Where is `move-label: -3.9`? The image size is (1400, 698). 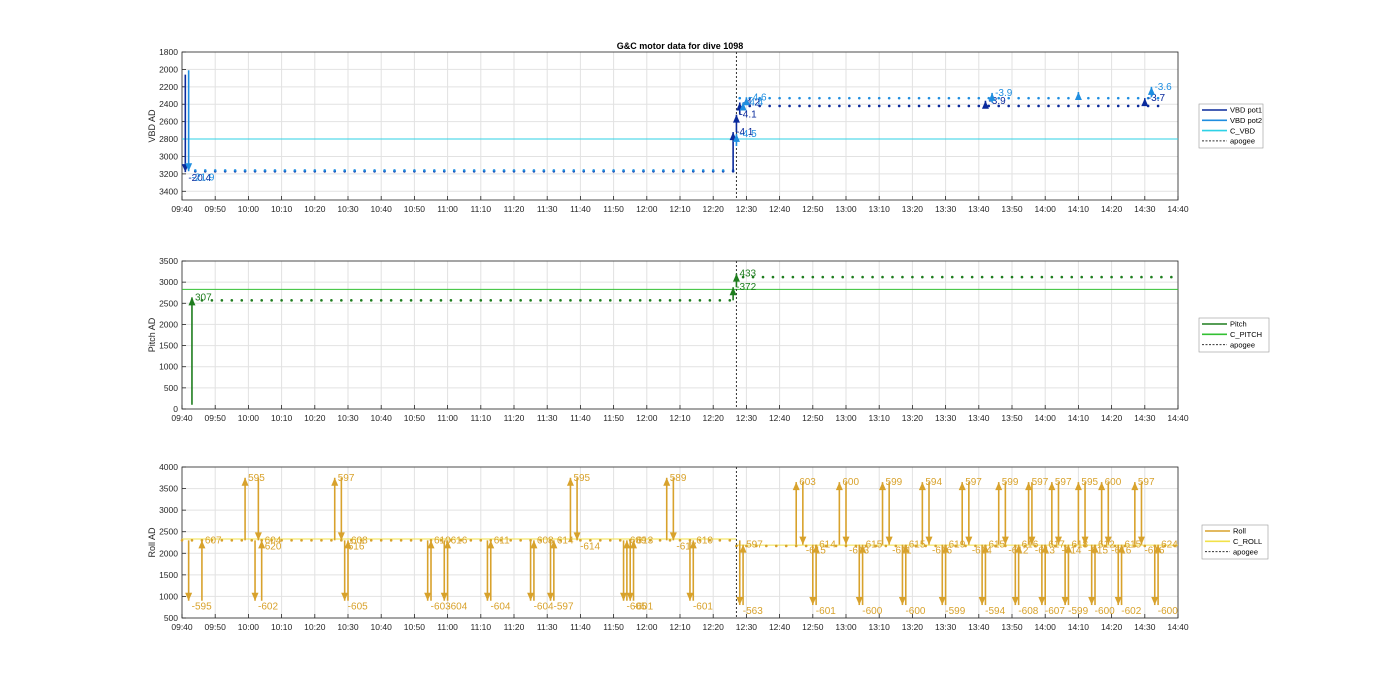 move-label: -3.9 is located at coordinates (1004, 93).